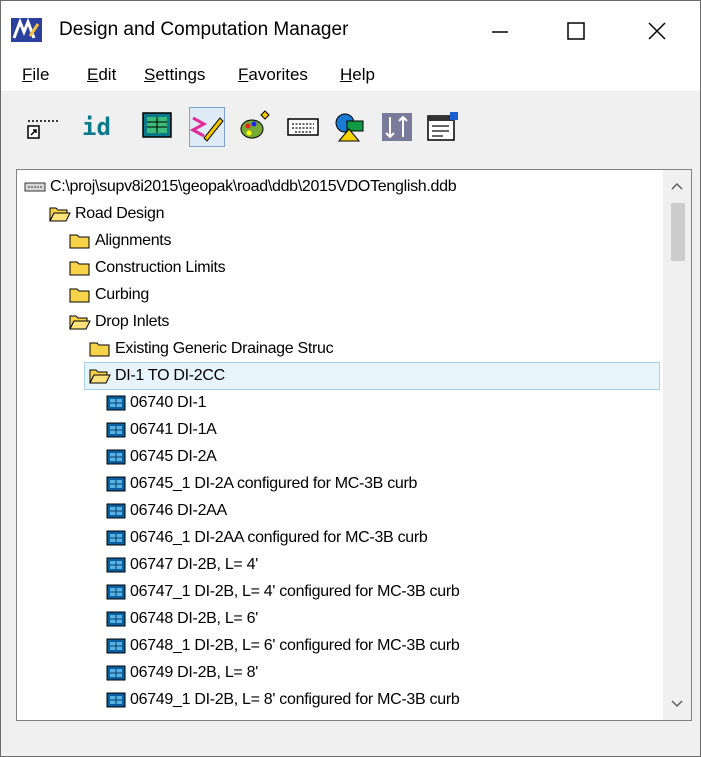  Describe the element at coordinates (274, 483) in the screenshot. I see `tree-node-label: 06745_1 DI-2A configured for MC-3B curb` at that location.